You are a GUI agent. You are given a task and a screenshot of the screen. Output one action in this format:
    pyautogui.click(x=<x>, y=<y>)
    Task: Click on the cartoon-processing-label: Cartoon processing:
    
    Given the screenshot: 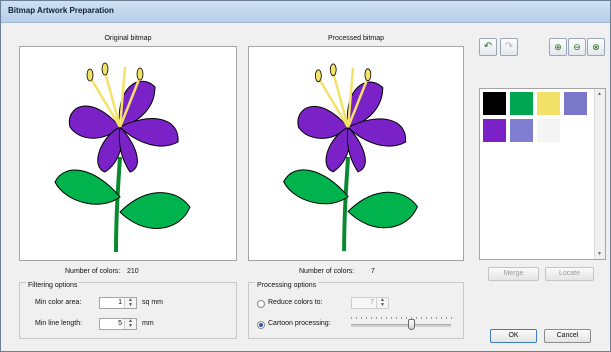 What is the action you would take?
    pyautogui.click(x=299, y=323)
    